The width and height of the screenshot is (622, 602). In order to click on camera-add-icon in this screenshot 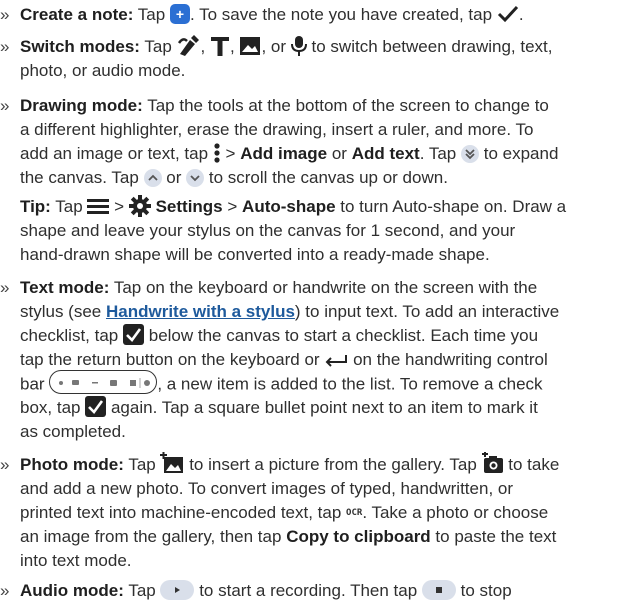, I will do `click(492, 462)`.